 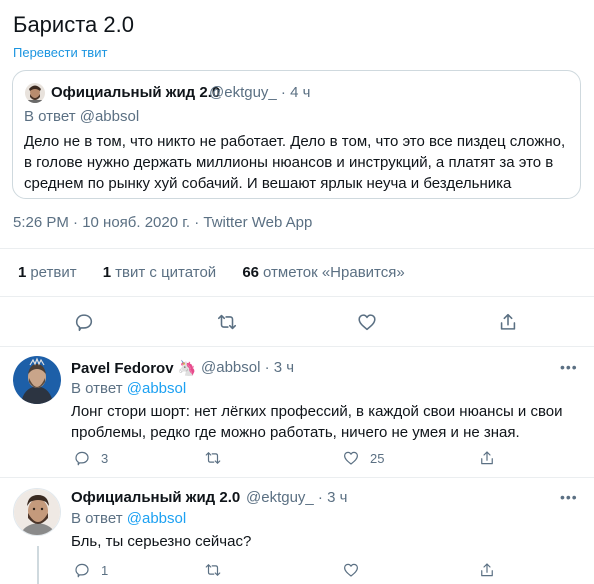 I want to click on likes-label: отметок «Нравится», so click(x=334, y=272).